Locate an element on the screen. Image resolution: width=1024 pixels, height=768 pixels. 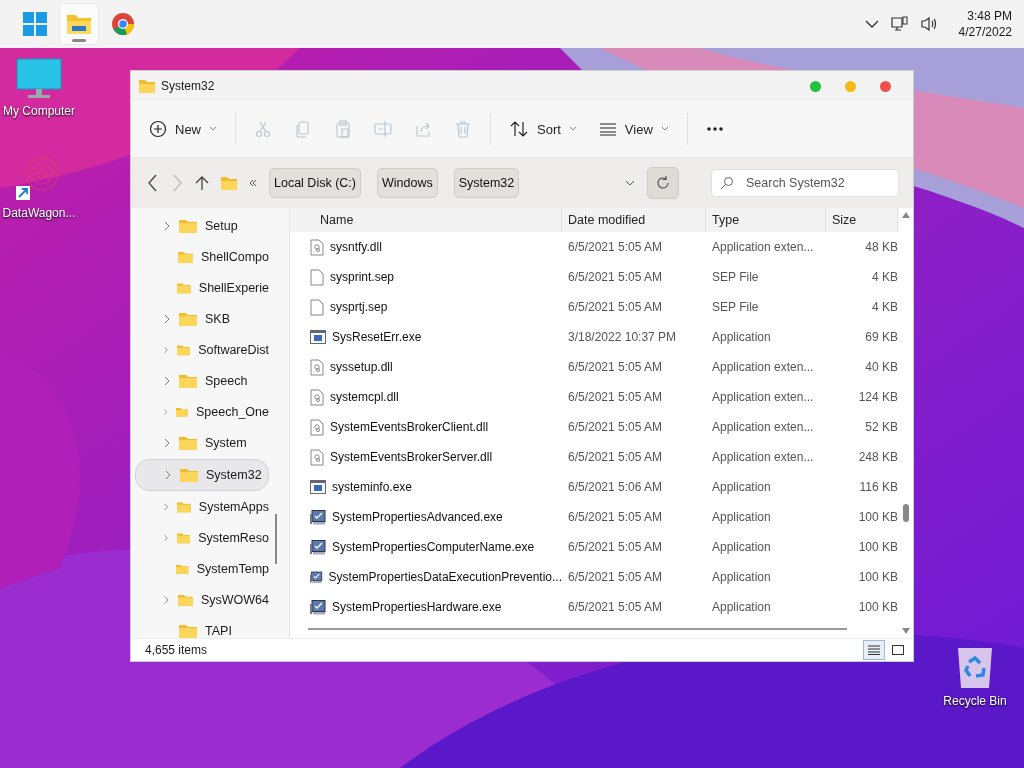
size-cell-text: 40 KB is located at coordinates (881, 367).